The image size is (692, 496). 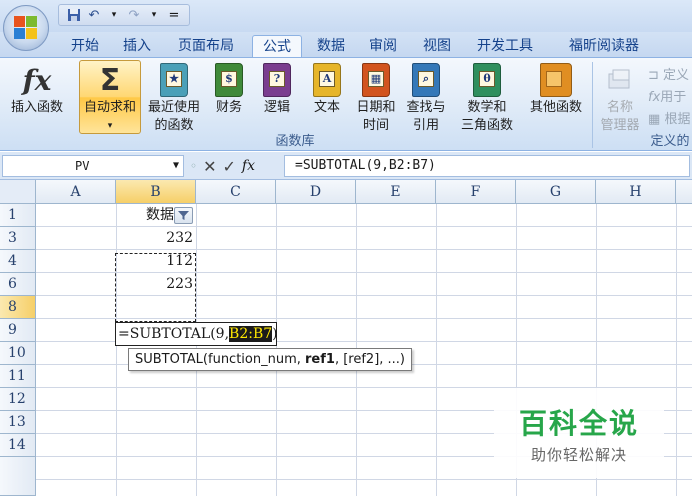 I want to click on datetime-button: ▦ 日期和 时间, so click(x=376, y=96).